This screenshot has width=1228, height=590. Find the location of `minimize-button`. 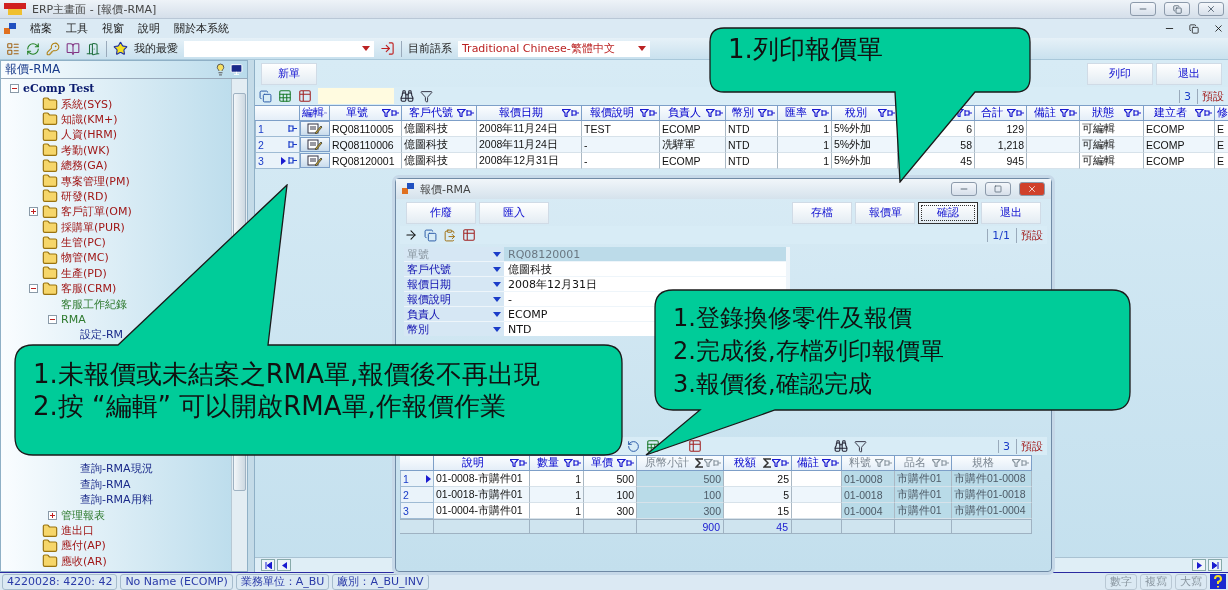

minimize-button is located at coordinates (964, 189).